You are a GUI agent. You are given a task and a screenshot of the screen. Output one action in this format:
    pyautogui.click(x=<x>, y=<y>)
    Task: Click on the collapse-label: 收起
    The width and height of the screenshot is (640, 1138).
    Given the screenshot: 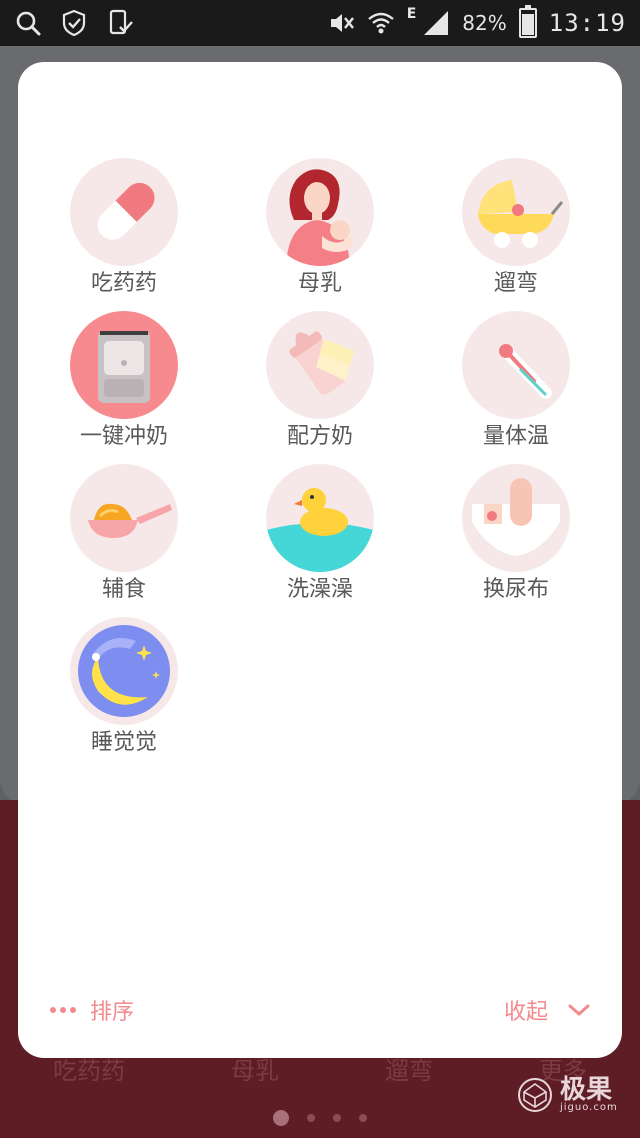 What is the action you would take?
    pyautogui.click(x=525, y=1012)
    